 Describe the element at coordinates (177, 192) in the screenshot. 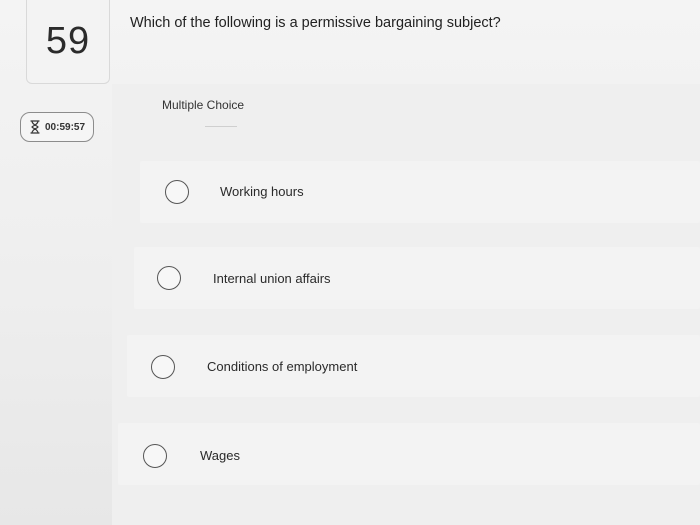

I see `option-1-radio` at that location.